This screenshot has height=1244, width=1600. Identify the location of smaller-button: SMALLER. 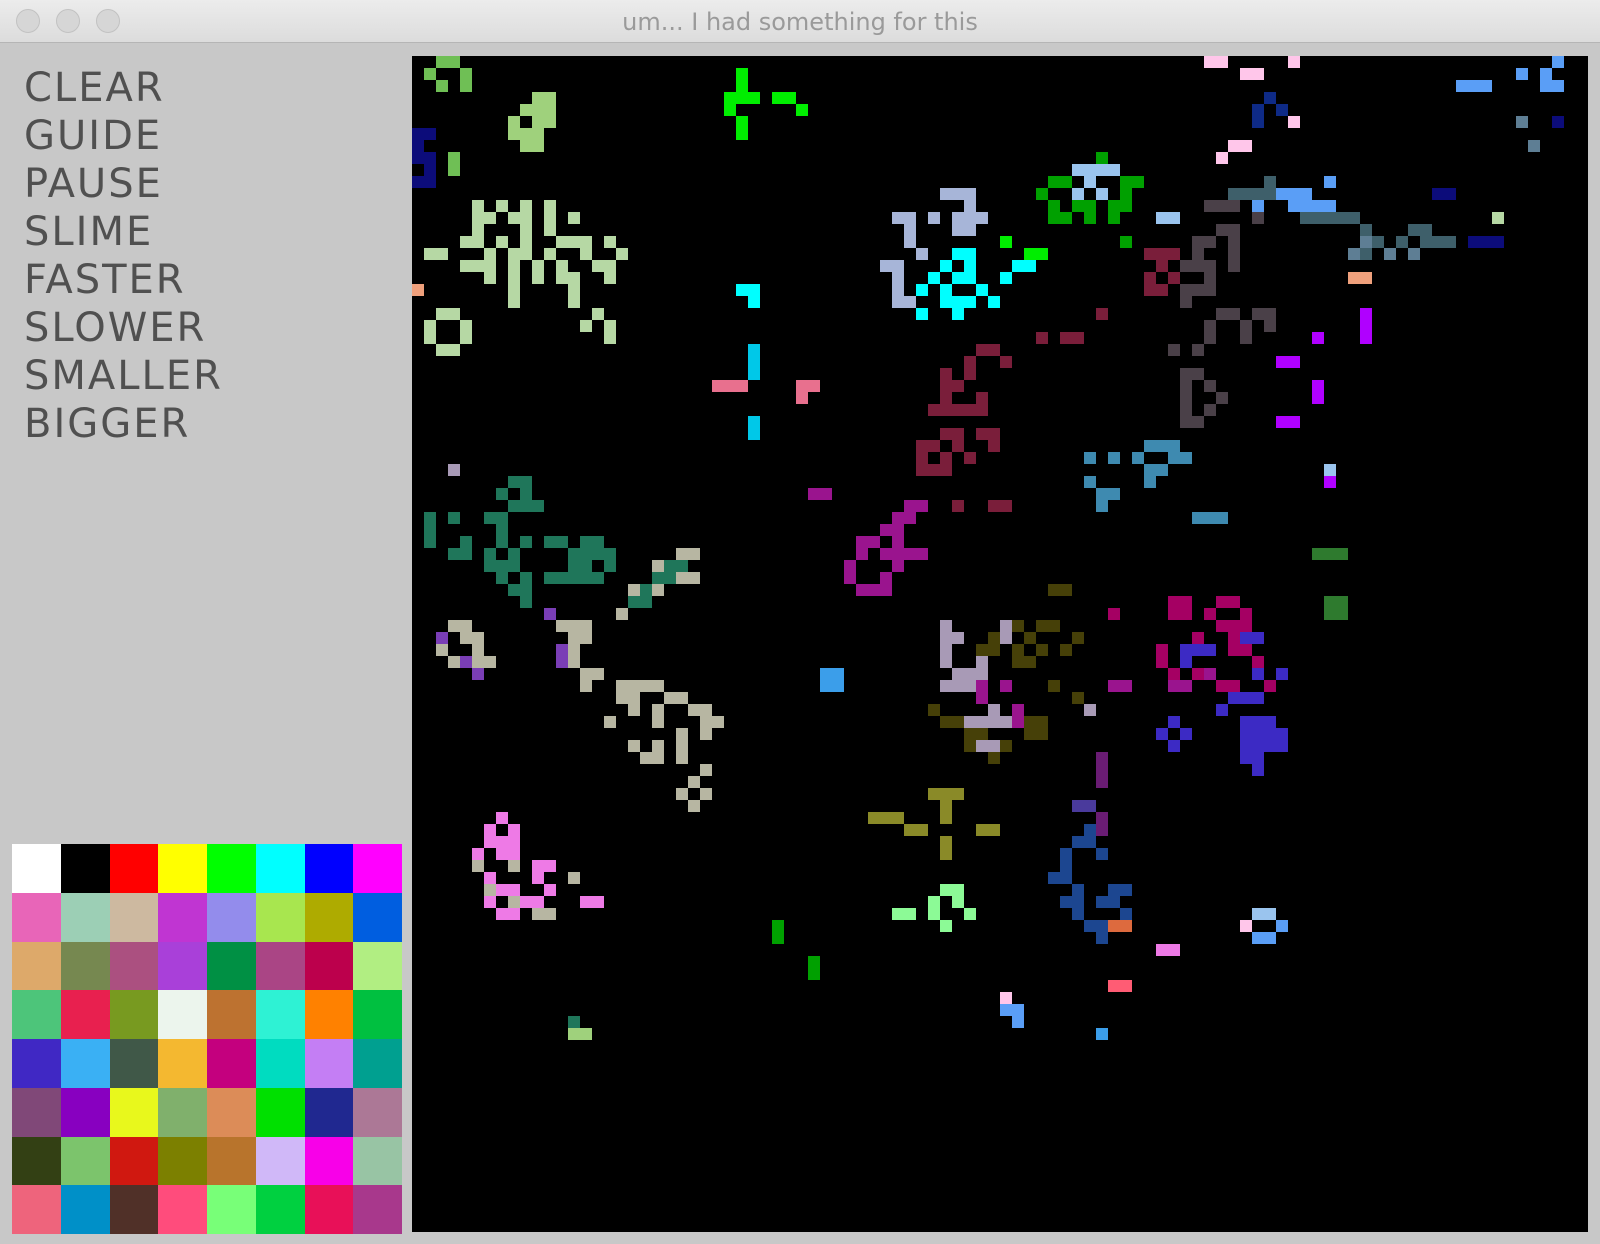
(123, 376).